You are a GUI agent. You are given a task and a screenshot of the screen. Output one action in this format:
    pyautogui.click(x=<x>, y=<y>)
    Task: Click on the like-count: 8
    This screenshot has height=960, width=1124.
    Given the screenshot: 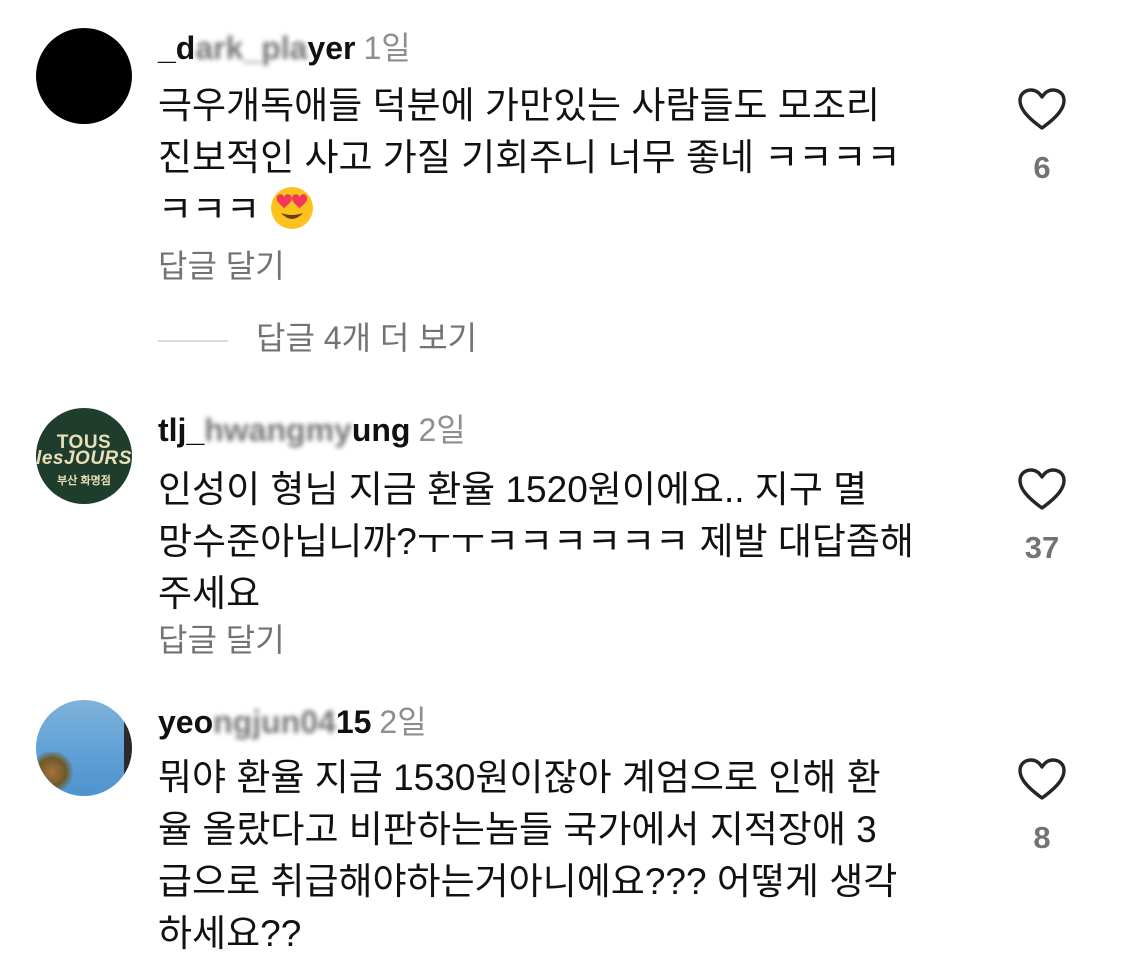 What is the action you would take?
    pyautogui.click(x=1042, y=837)
    